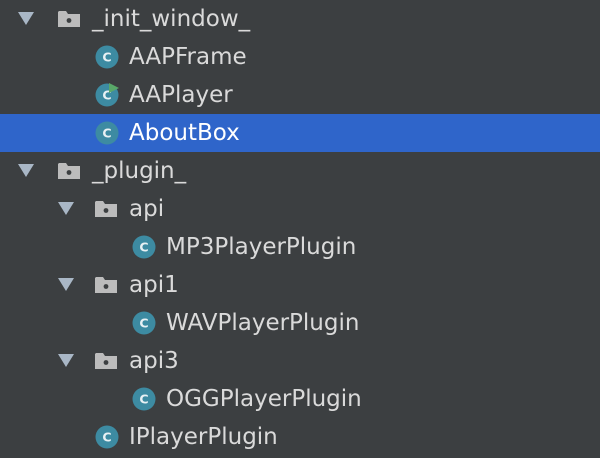 The width and height of the screenshot is (600, 458). I want to click on tree-row-label: _plugin_, so click(139, 171).